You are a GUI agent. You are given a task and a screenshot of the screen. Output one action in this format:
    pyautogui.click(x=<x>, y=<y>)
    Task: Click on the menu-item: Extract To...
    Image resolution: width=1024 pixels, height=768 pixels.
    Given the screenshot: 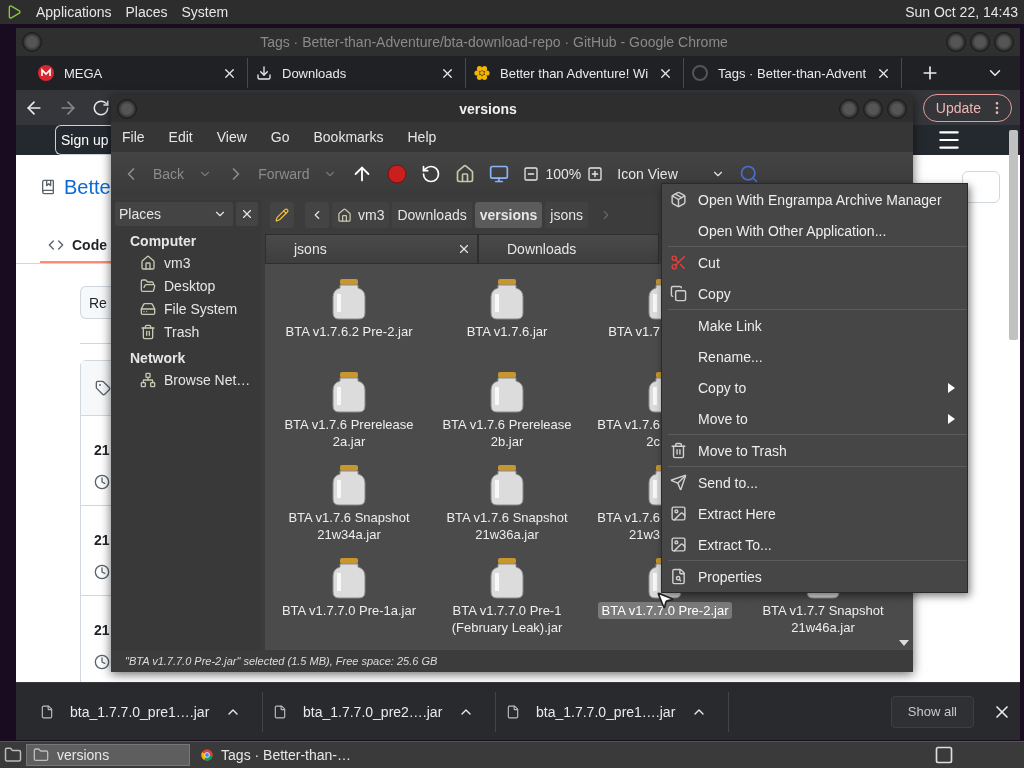 What is the action you would take?
    pyautogui.click(x=814, y=544)
    